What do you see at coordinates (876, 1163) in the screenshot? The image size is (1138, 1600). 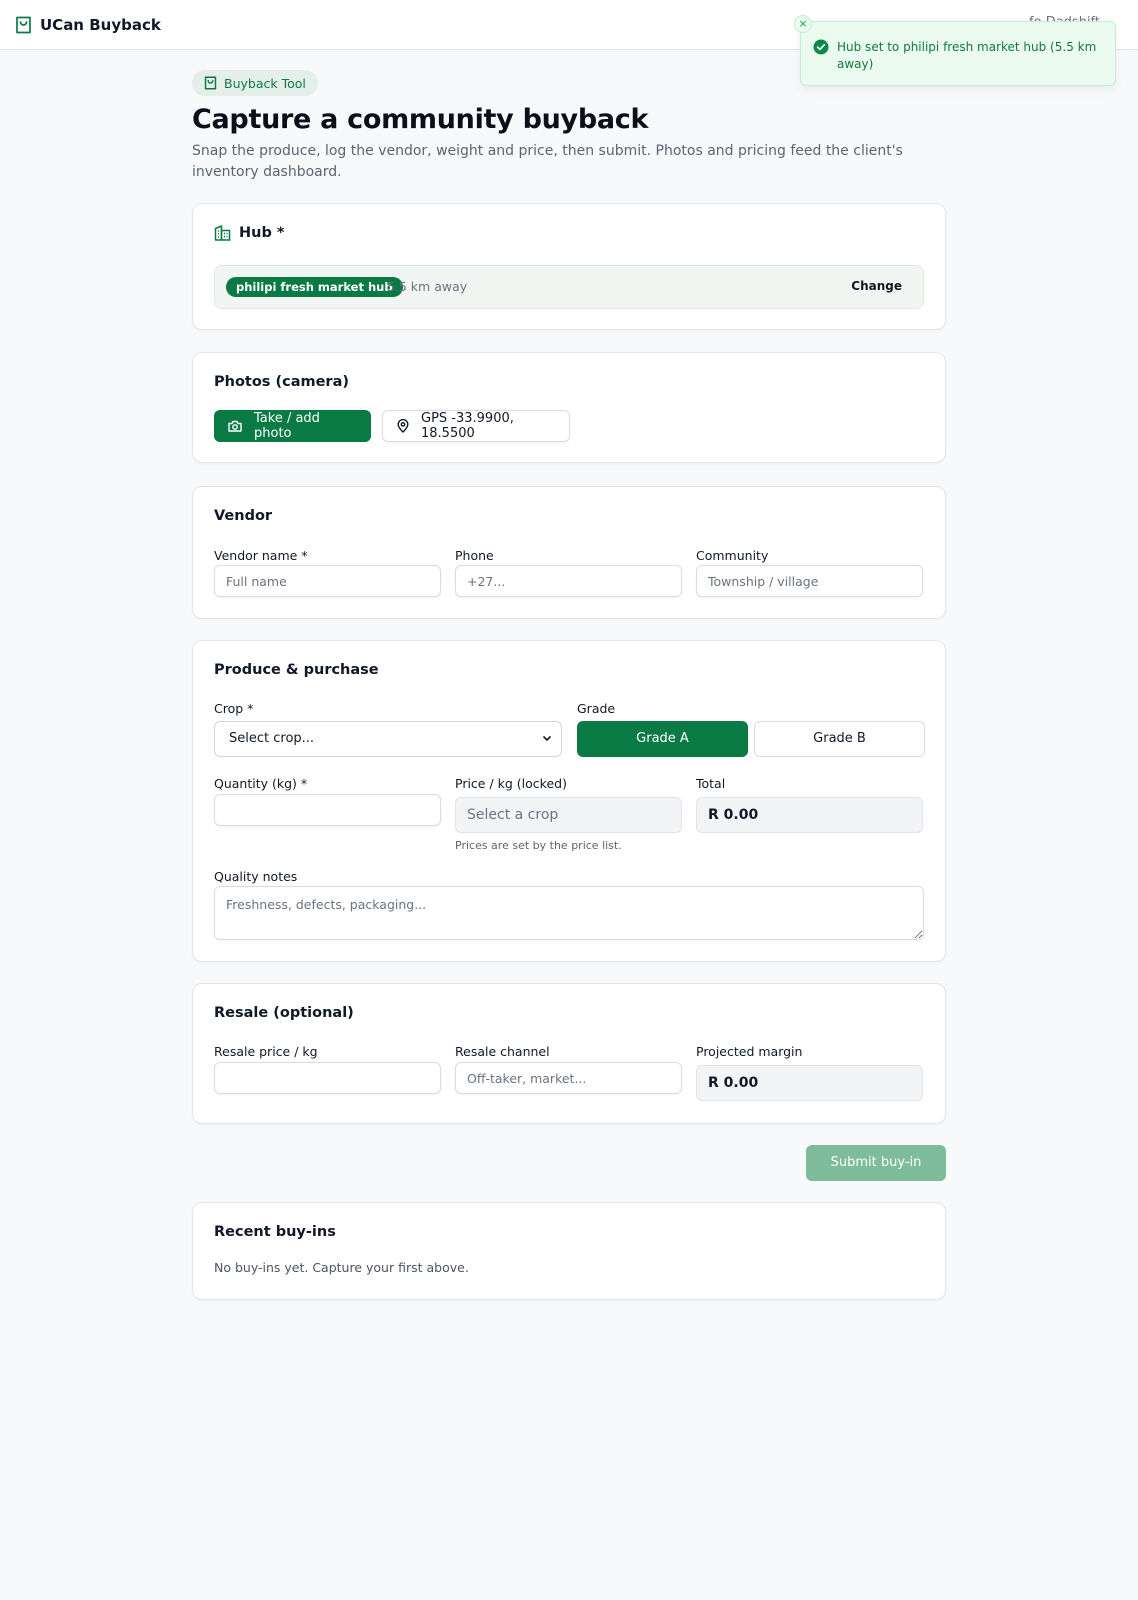 I see `submit-buy-in-button: Submit buy-in` at bounding box center [876, 1163].